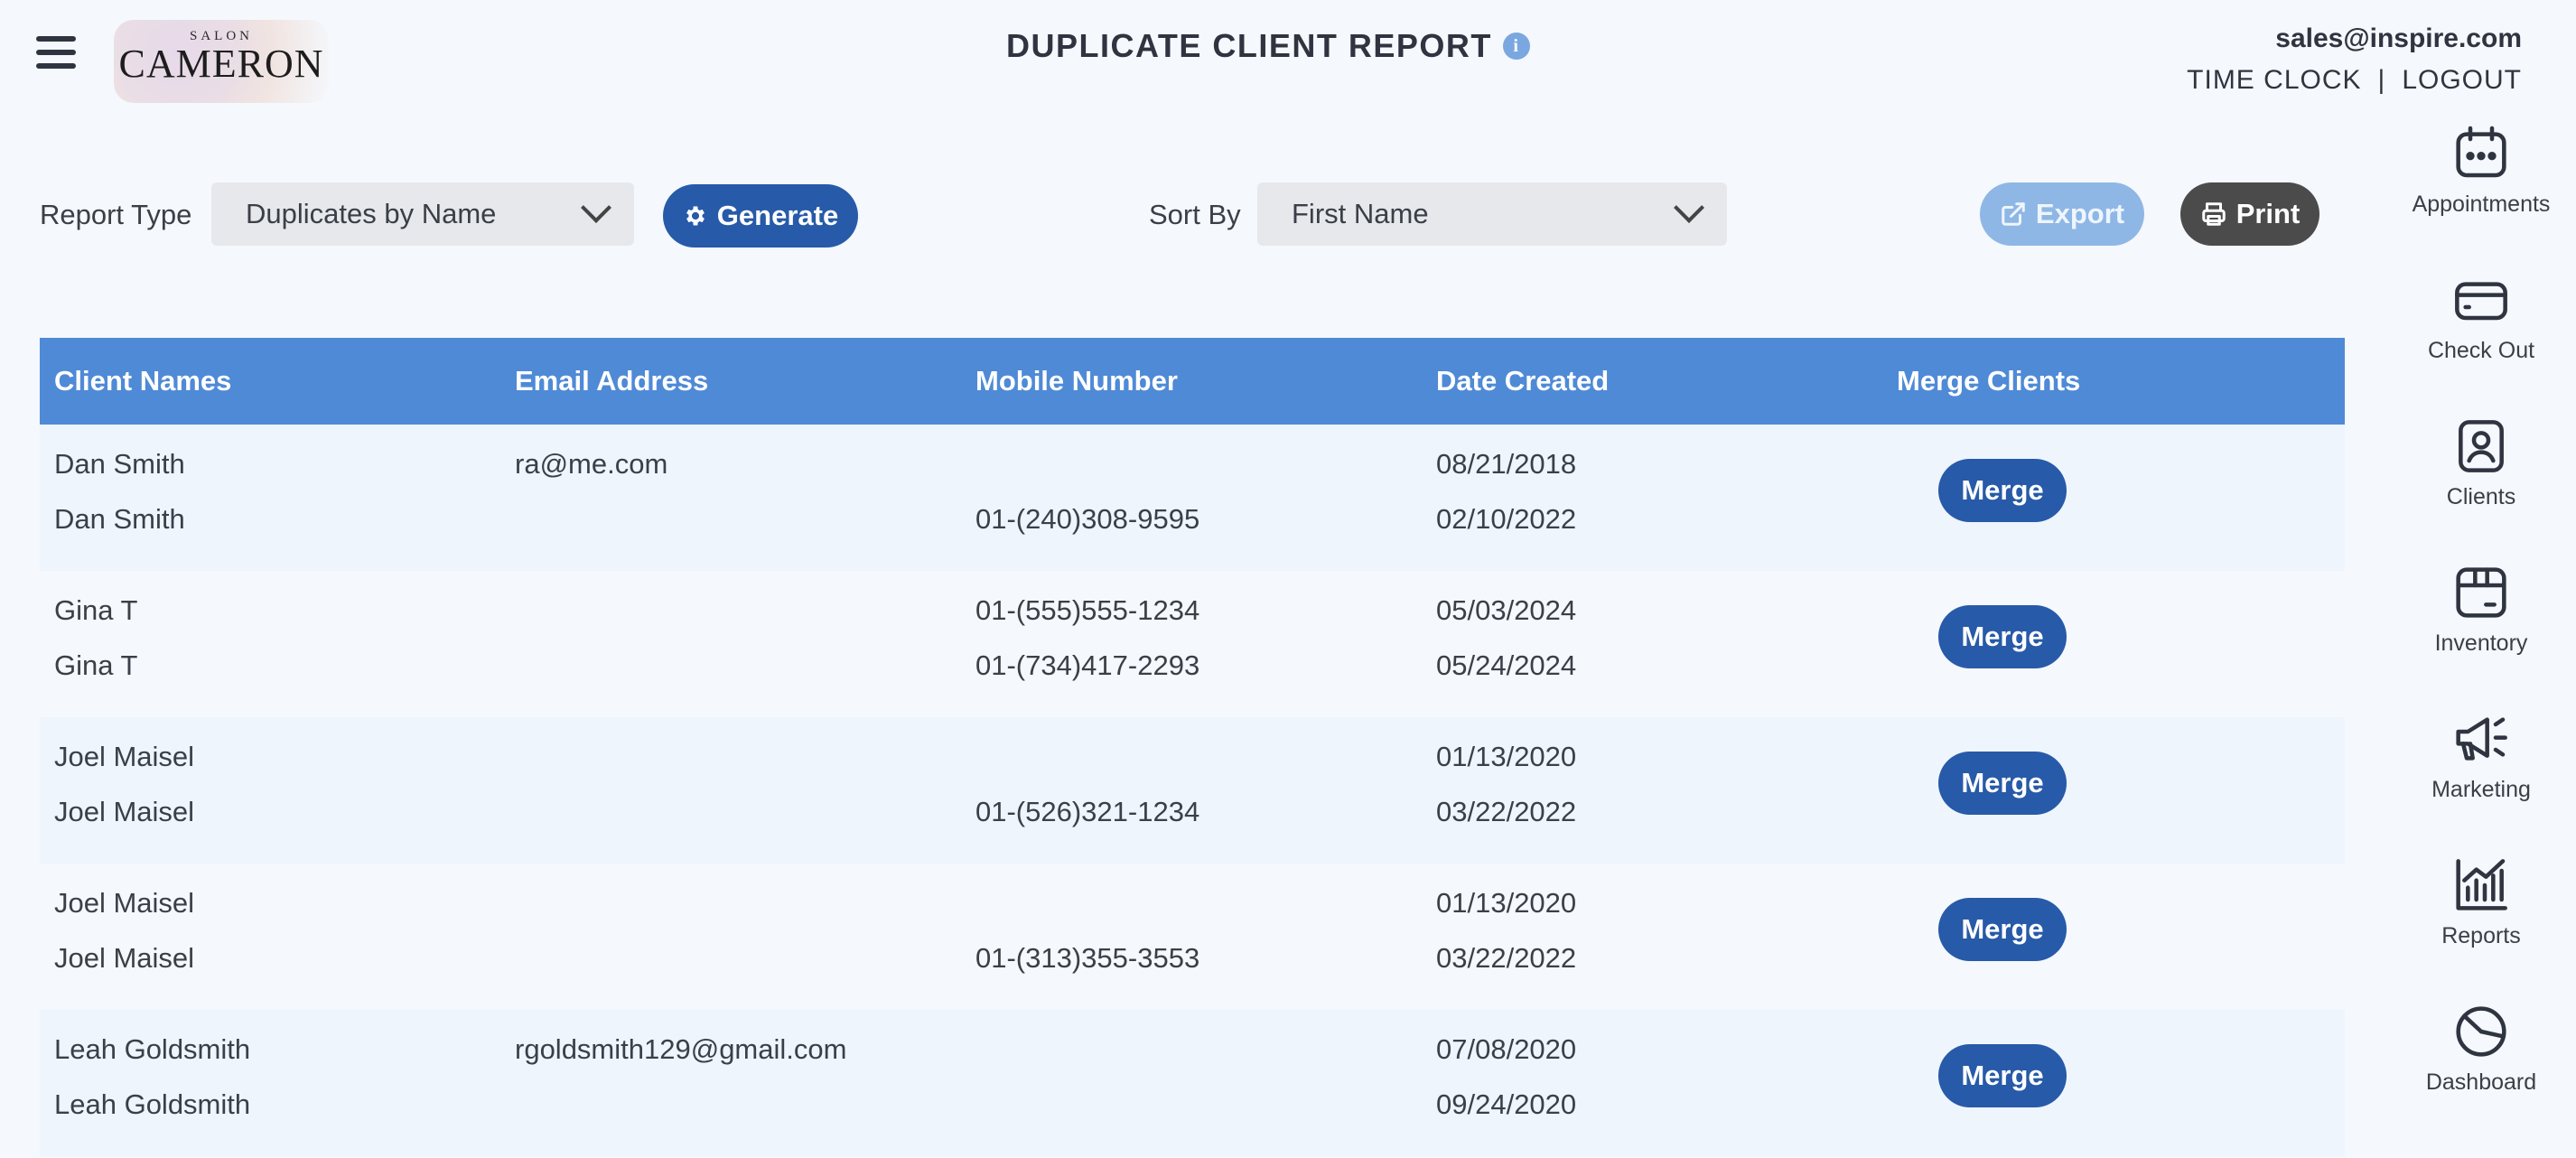 Image resolution: width=2576 pixels, height=1158 pixels. I want to click on bar-chart-icon, so click(2481, 885).